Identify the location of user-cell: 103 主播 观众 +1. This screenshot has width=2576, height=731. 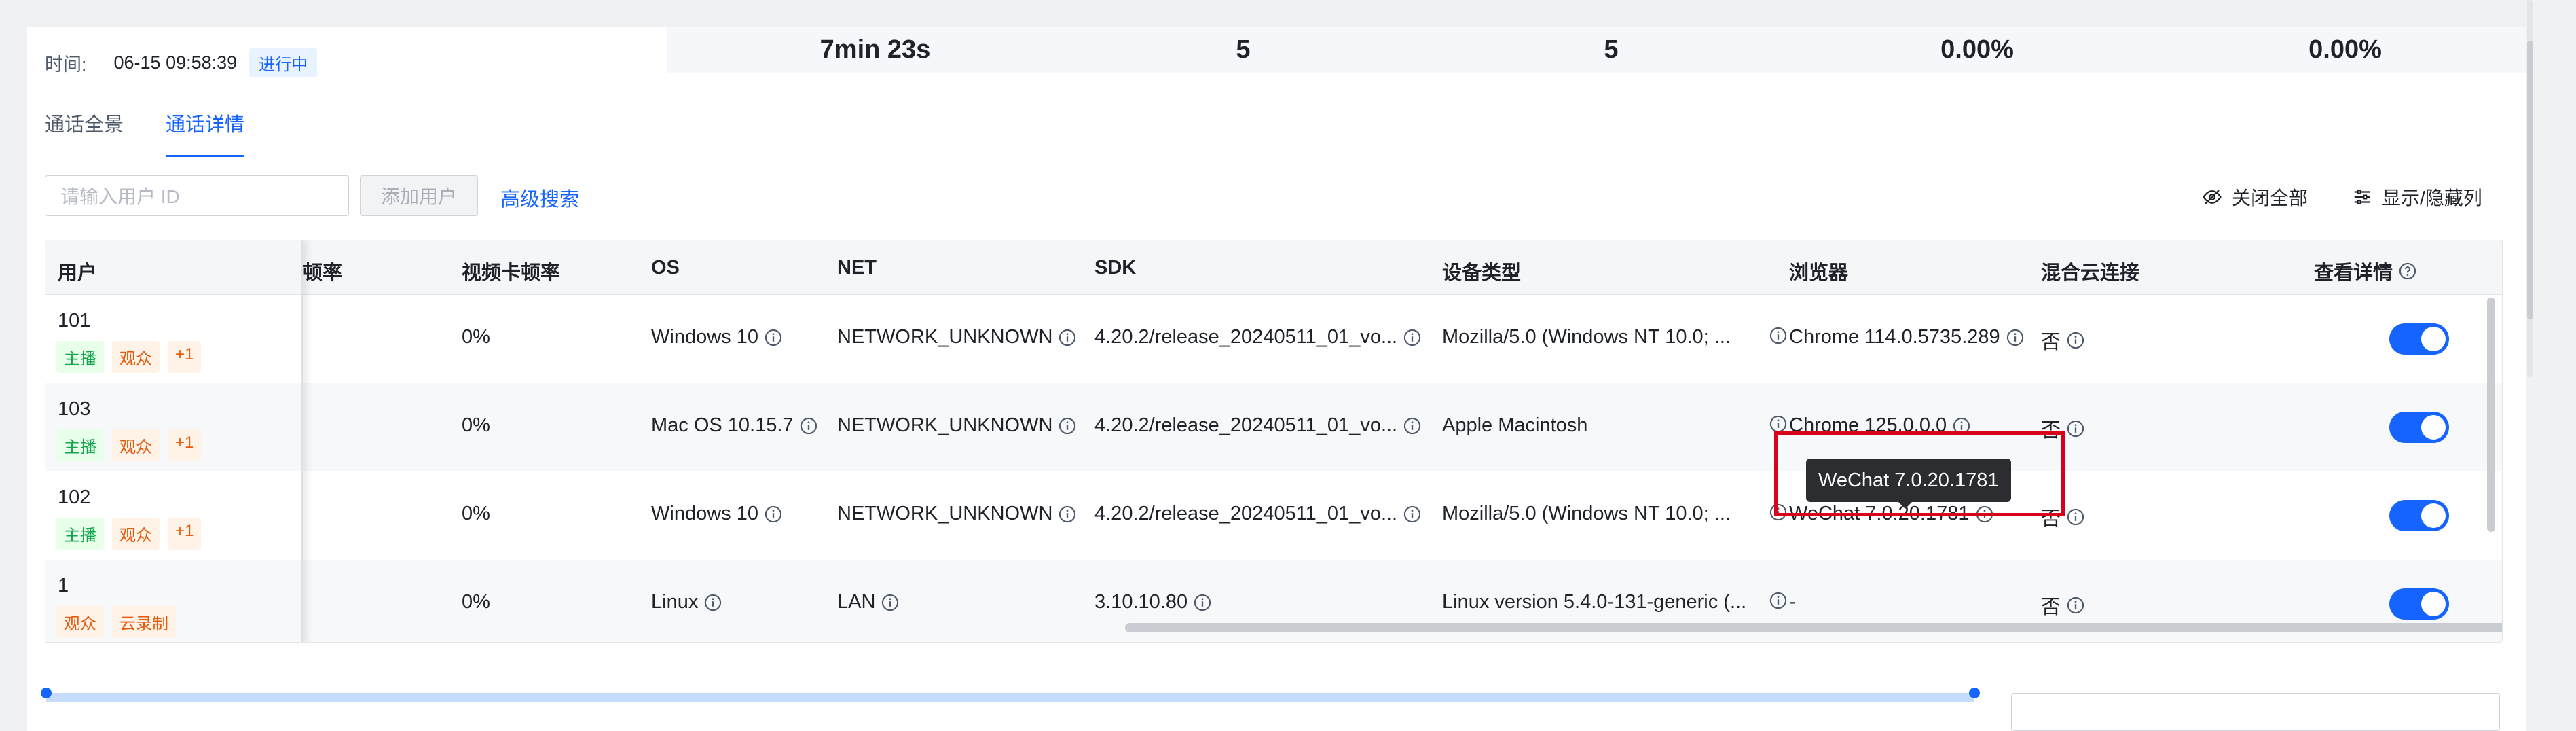
(173, 427).